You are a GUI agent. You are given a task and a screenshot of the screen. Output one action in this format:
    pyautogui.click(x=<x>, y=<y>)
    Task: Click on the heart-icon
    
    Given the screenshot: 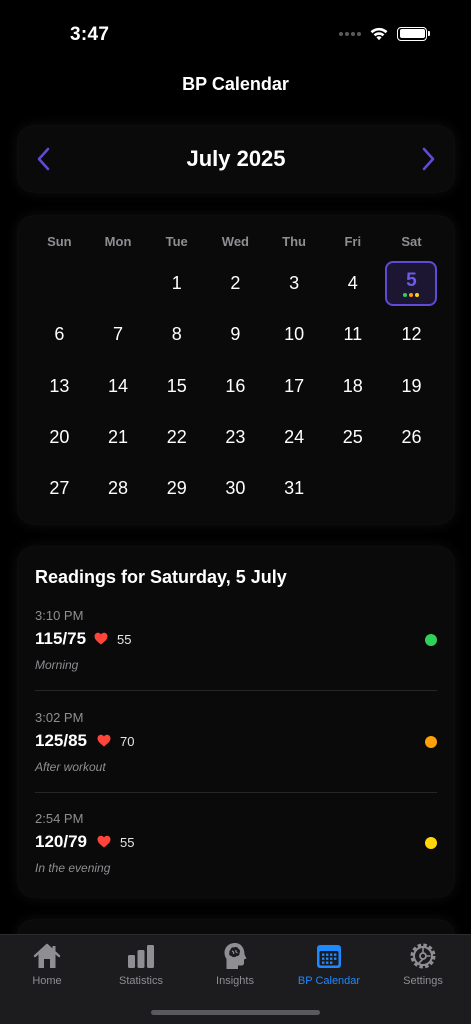 What is the action you would take?
    pyautogui.click(x=104, y=740)
    